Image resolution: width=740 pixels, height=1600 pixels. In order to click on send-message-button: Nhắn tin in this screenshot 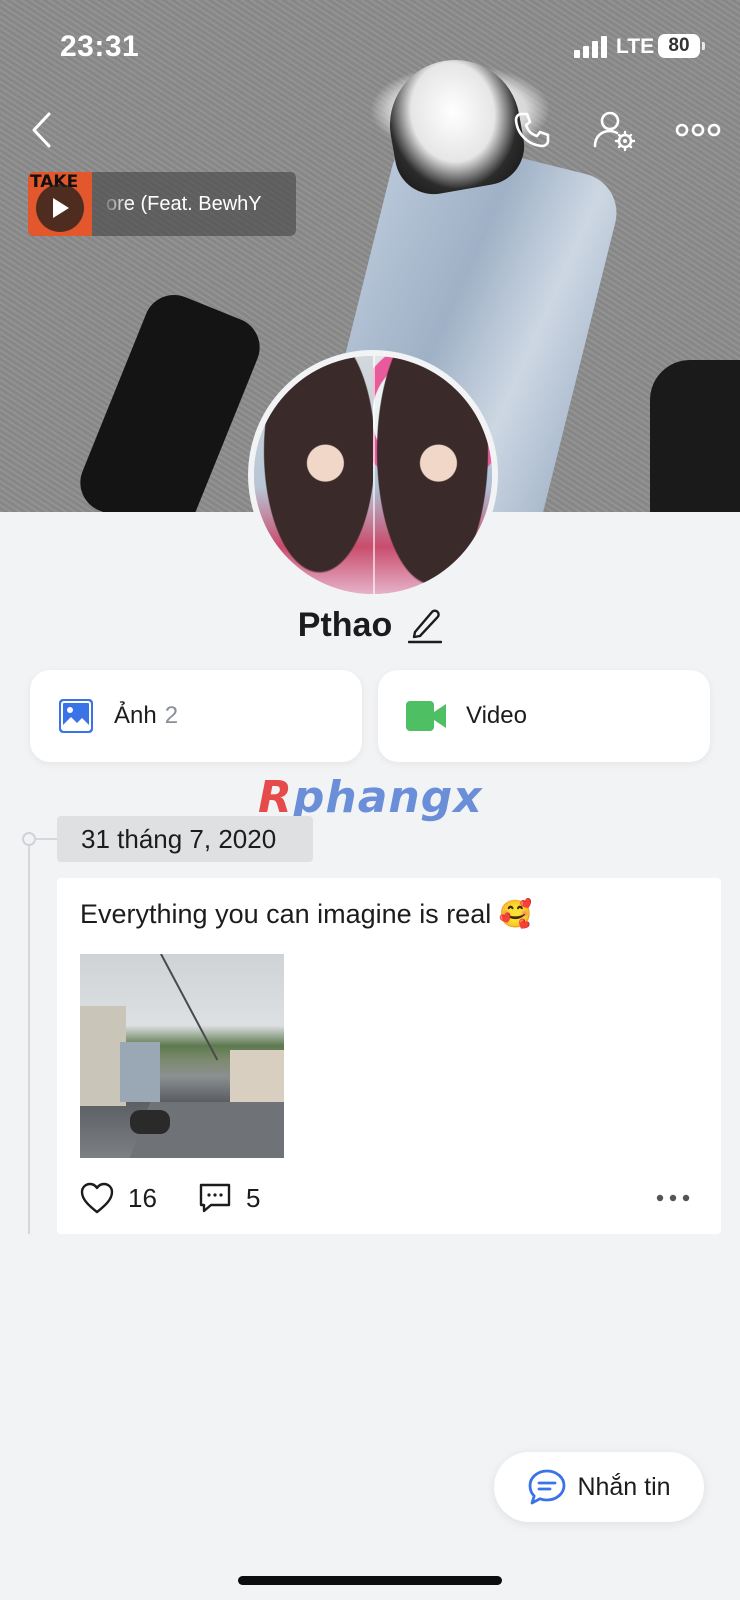, I will do `click(599, 1487)`.